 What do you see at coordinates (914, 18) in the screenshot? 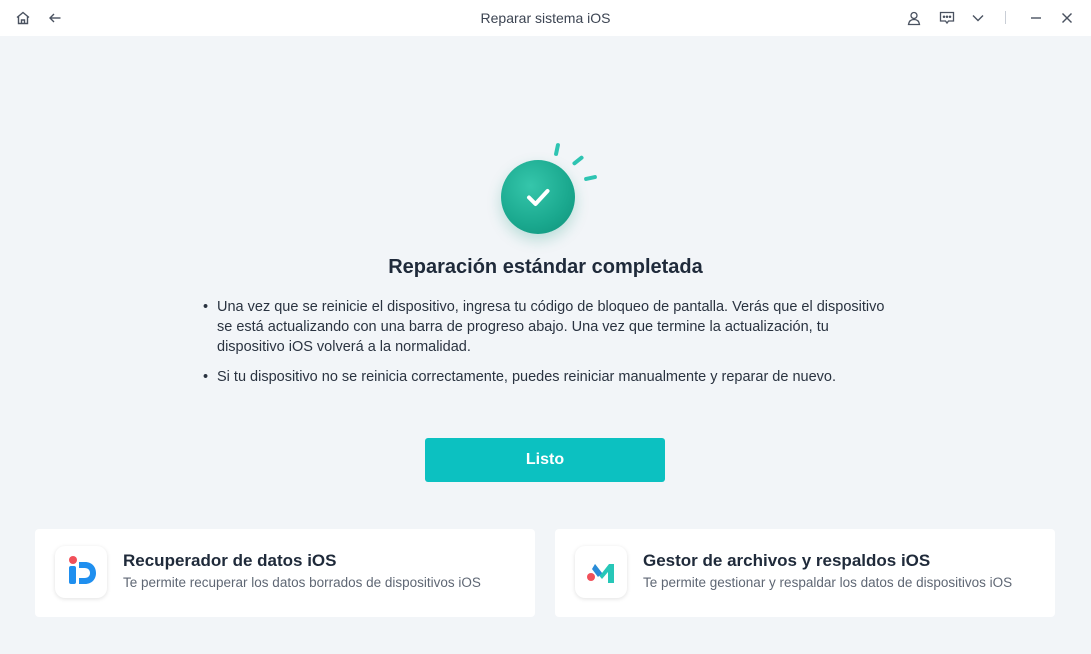
I see `user-icon` at bounding box center [914, 18].